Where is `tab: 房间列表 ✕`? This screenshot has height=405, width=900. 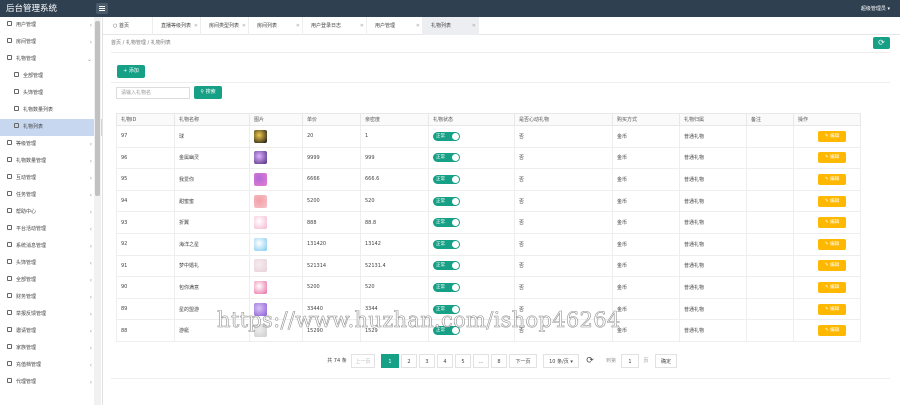
tab: 房间列表 ✕ is located at coordinates (276, 26).